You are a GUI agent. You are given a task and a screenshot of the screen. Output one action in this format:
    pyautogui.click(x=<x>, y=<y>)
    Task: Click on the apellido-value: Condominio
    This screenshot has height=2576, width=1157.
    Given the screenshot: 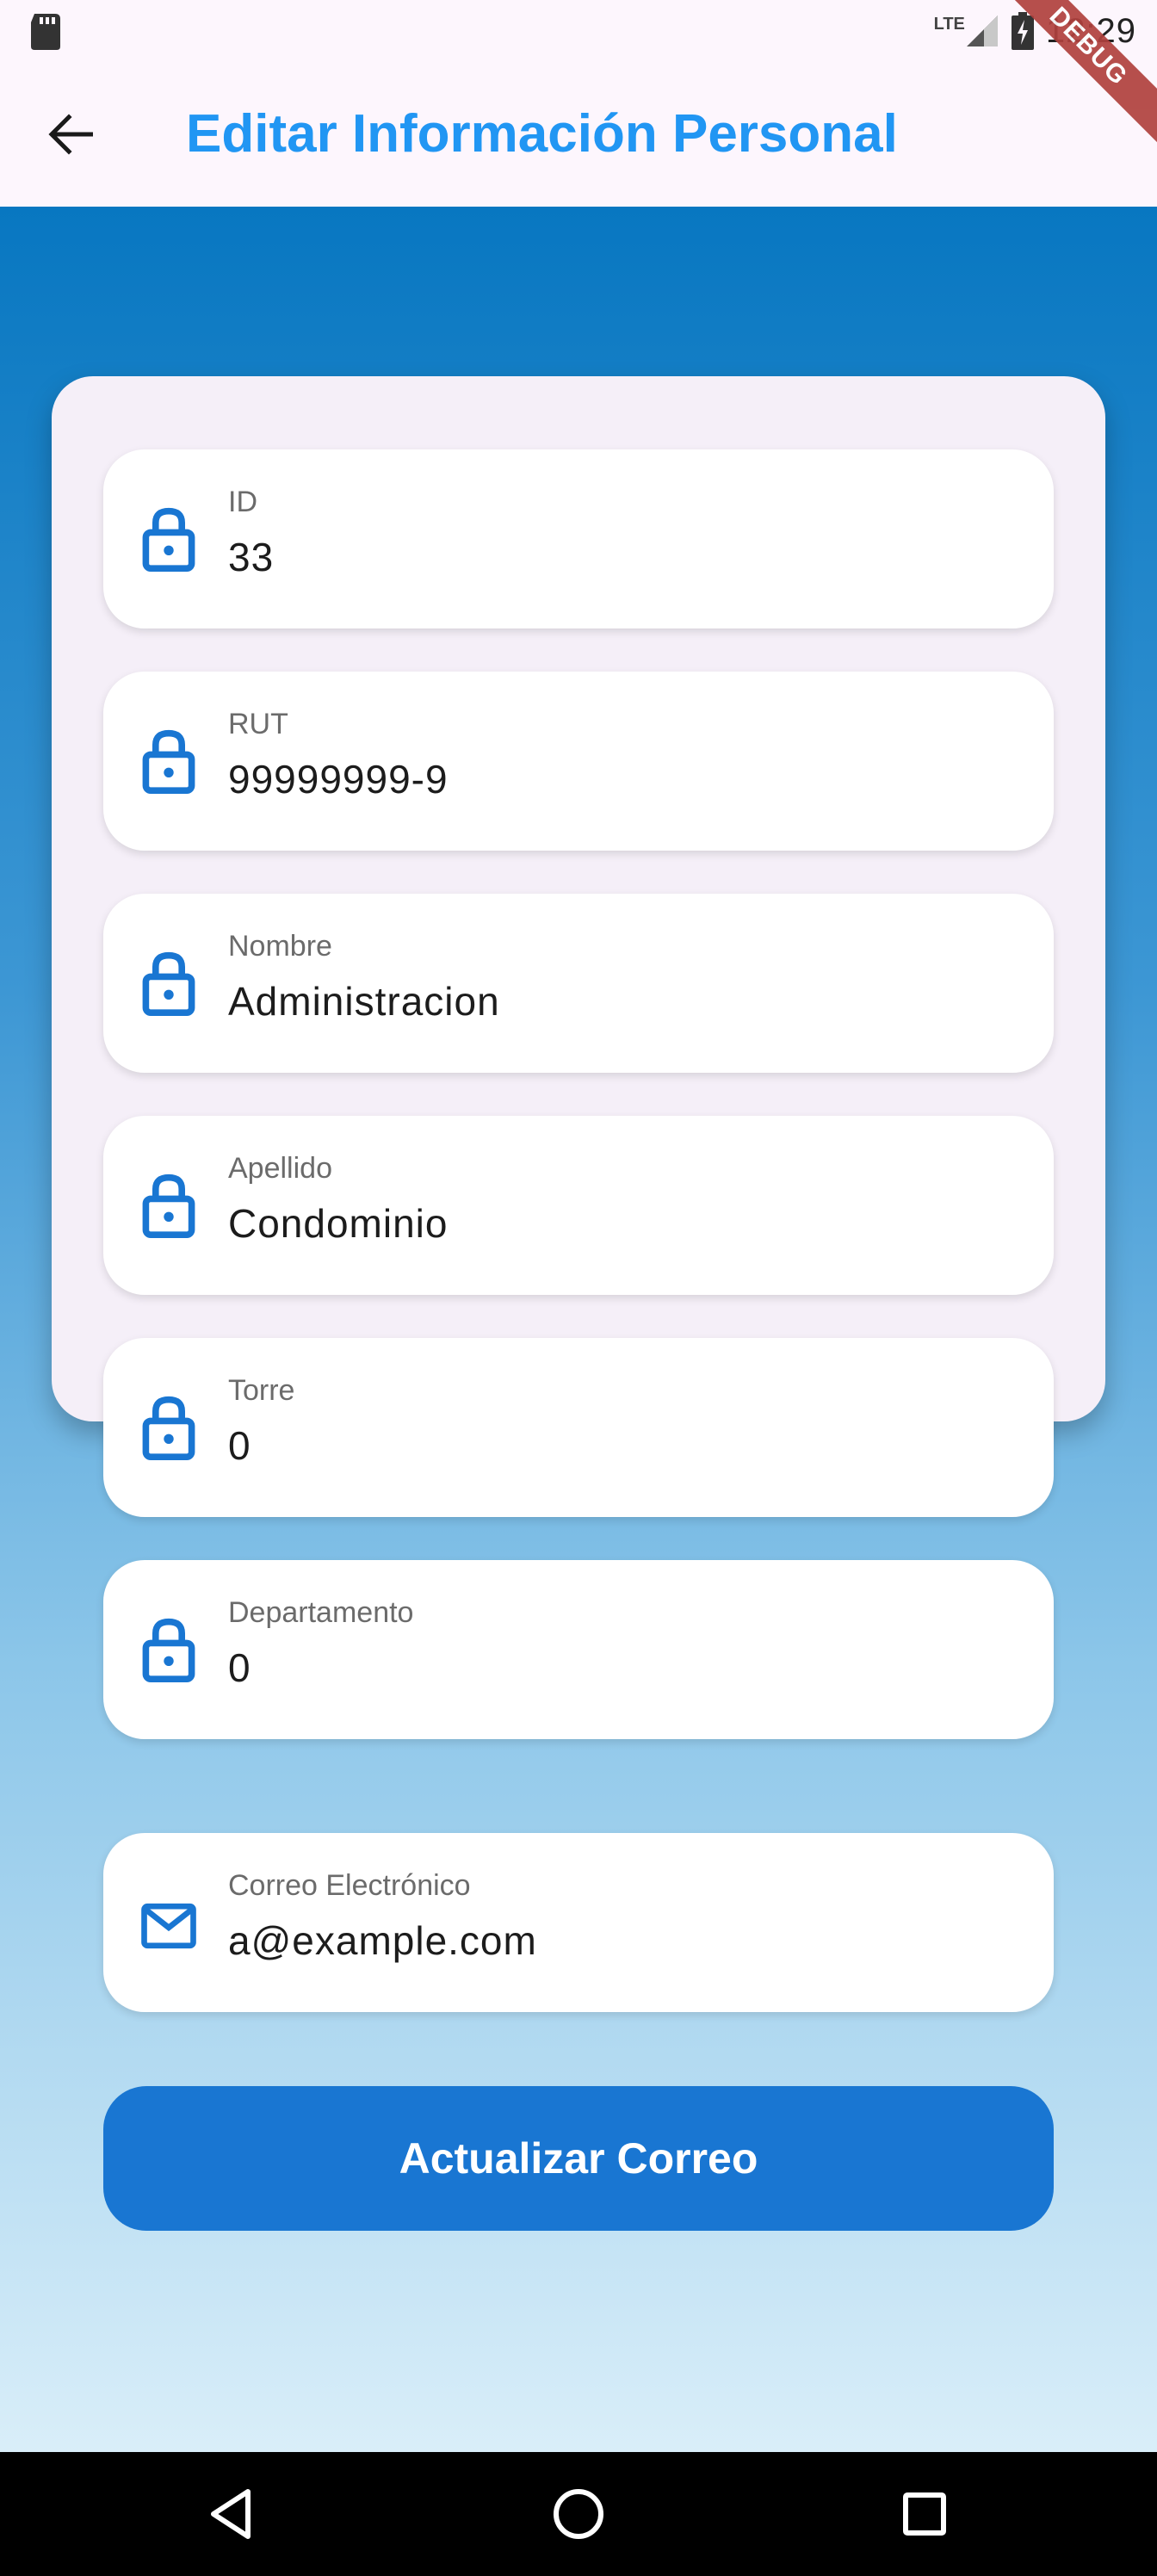 What is the action you would take?
    pyautogui.click(x=338, y=1223)
    